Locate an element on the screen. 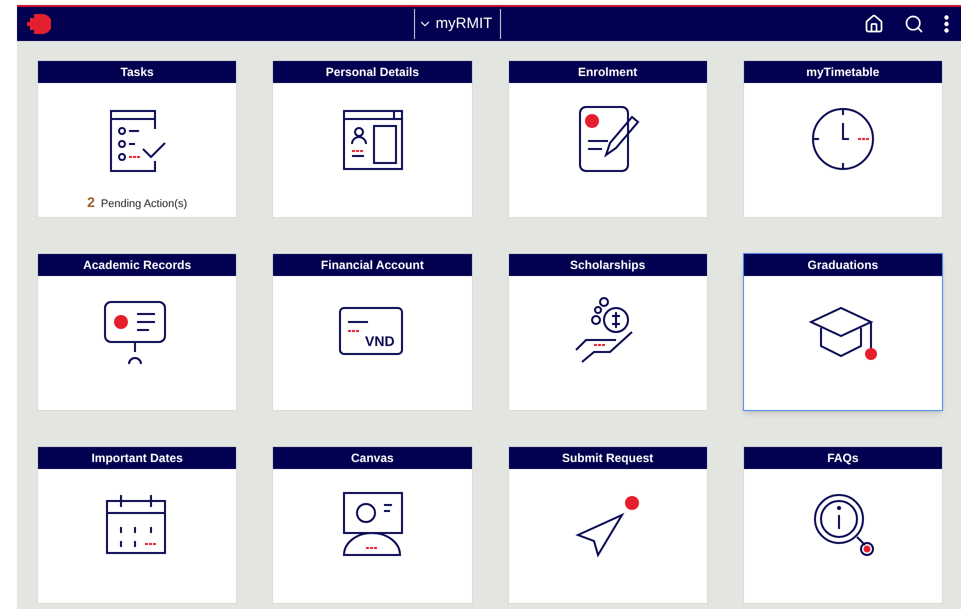 The width and height of the screenshot is (961, 609). tile-card: Personal Details is located at coordinates (372, 139).